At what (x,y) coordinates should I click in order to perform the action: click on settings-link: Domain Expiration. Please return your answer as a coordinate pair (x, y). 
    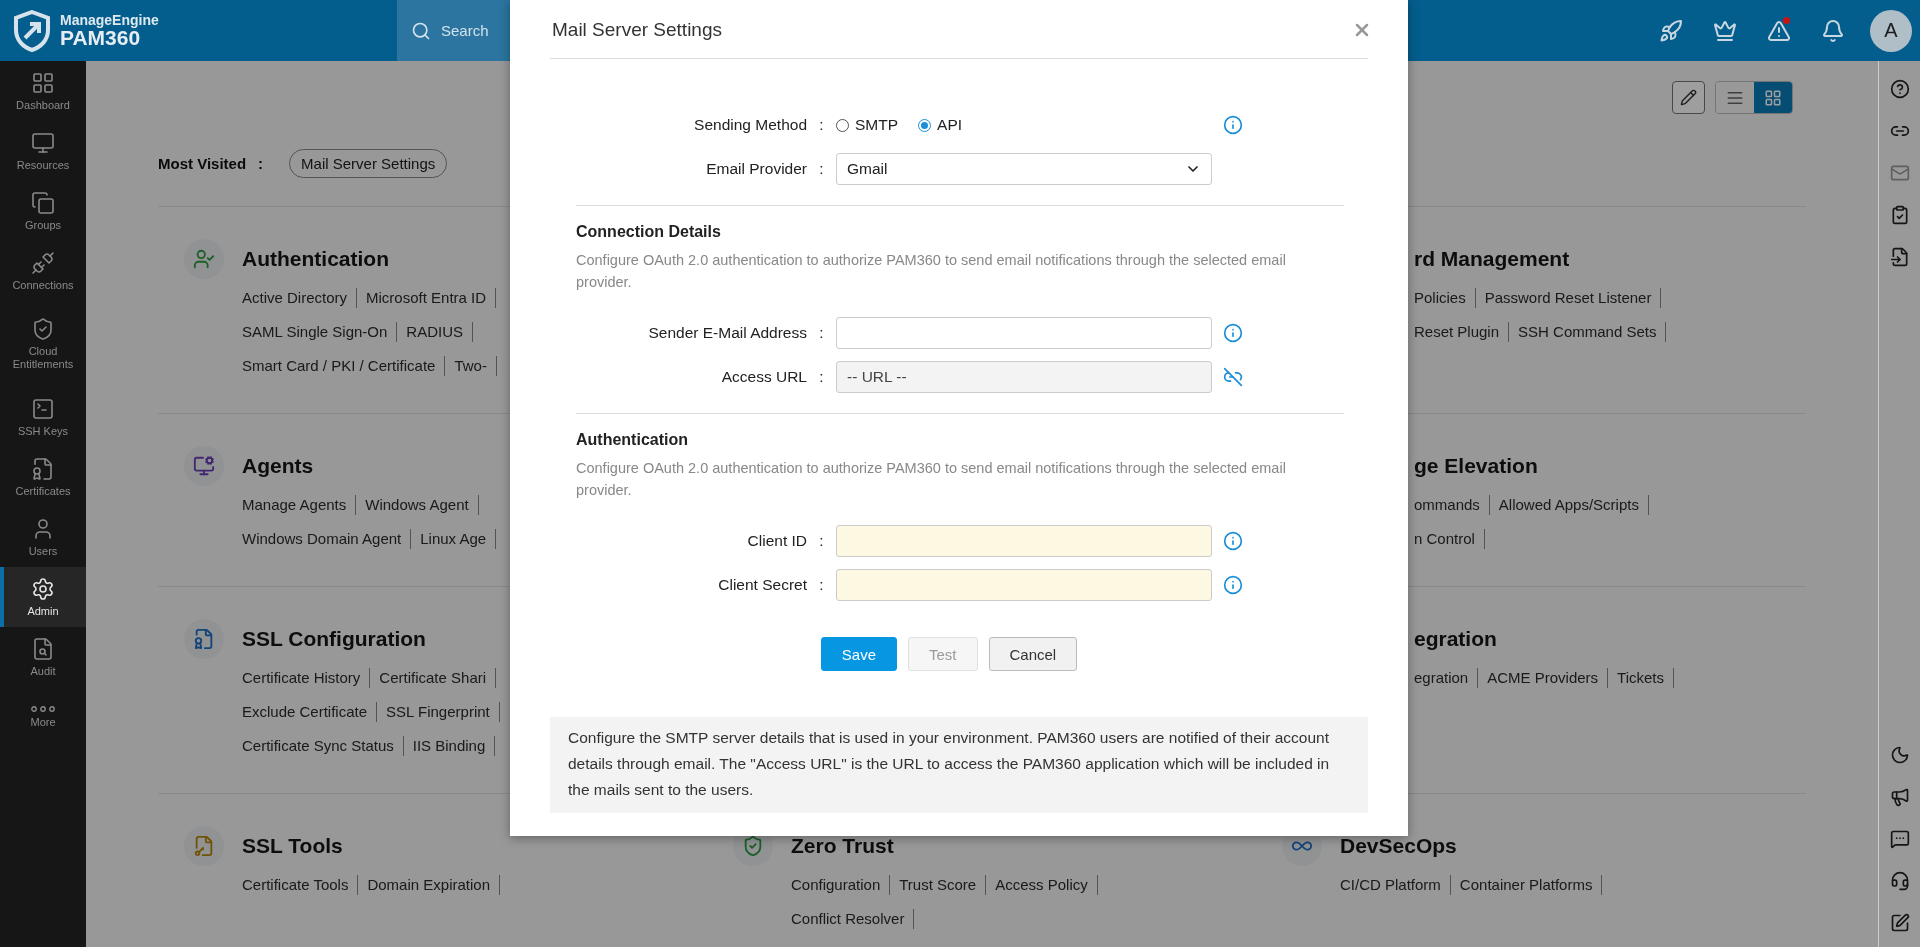
    Looking at the image, I should click on (429, 885).